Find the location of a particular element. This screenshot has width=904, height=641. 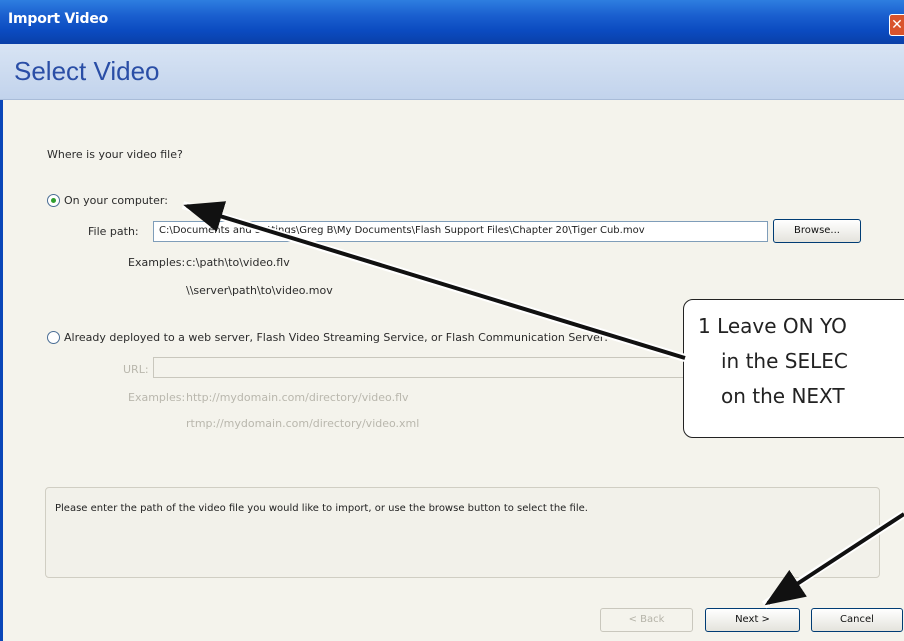

arrow-to-next is located at coordinates (834, 559).